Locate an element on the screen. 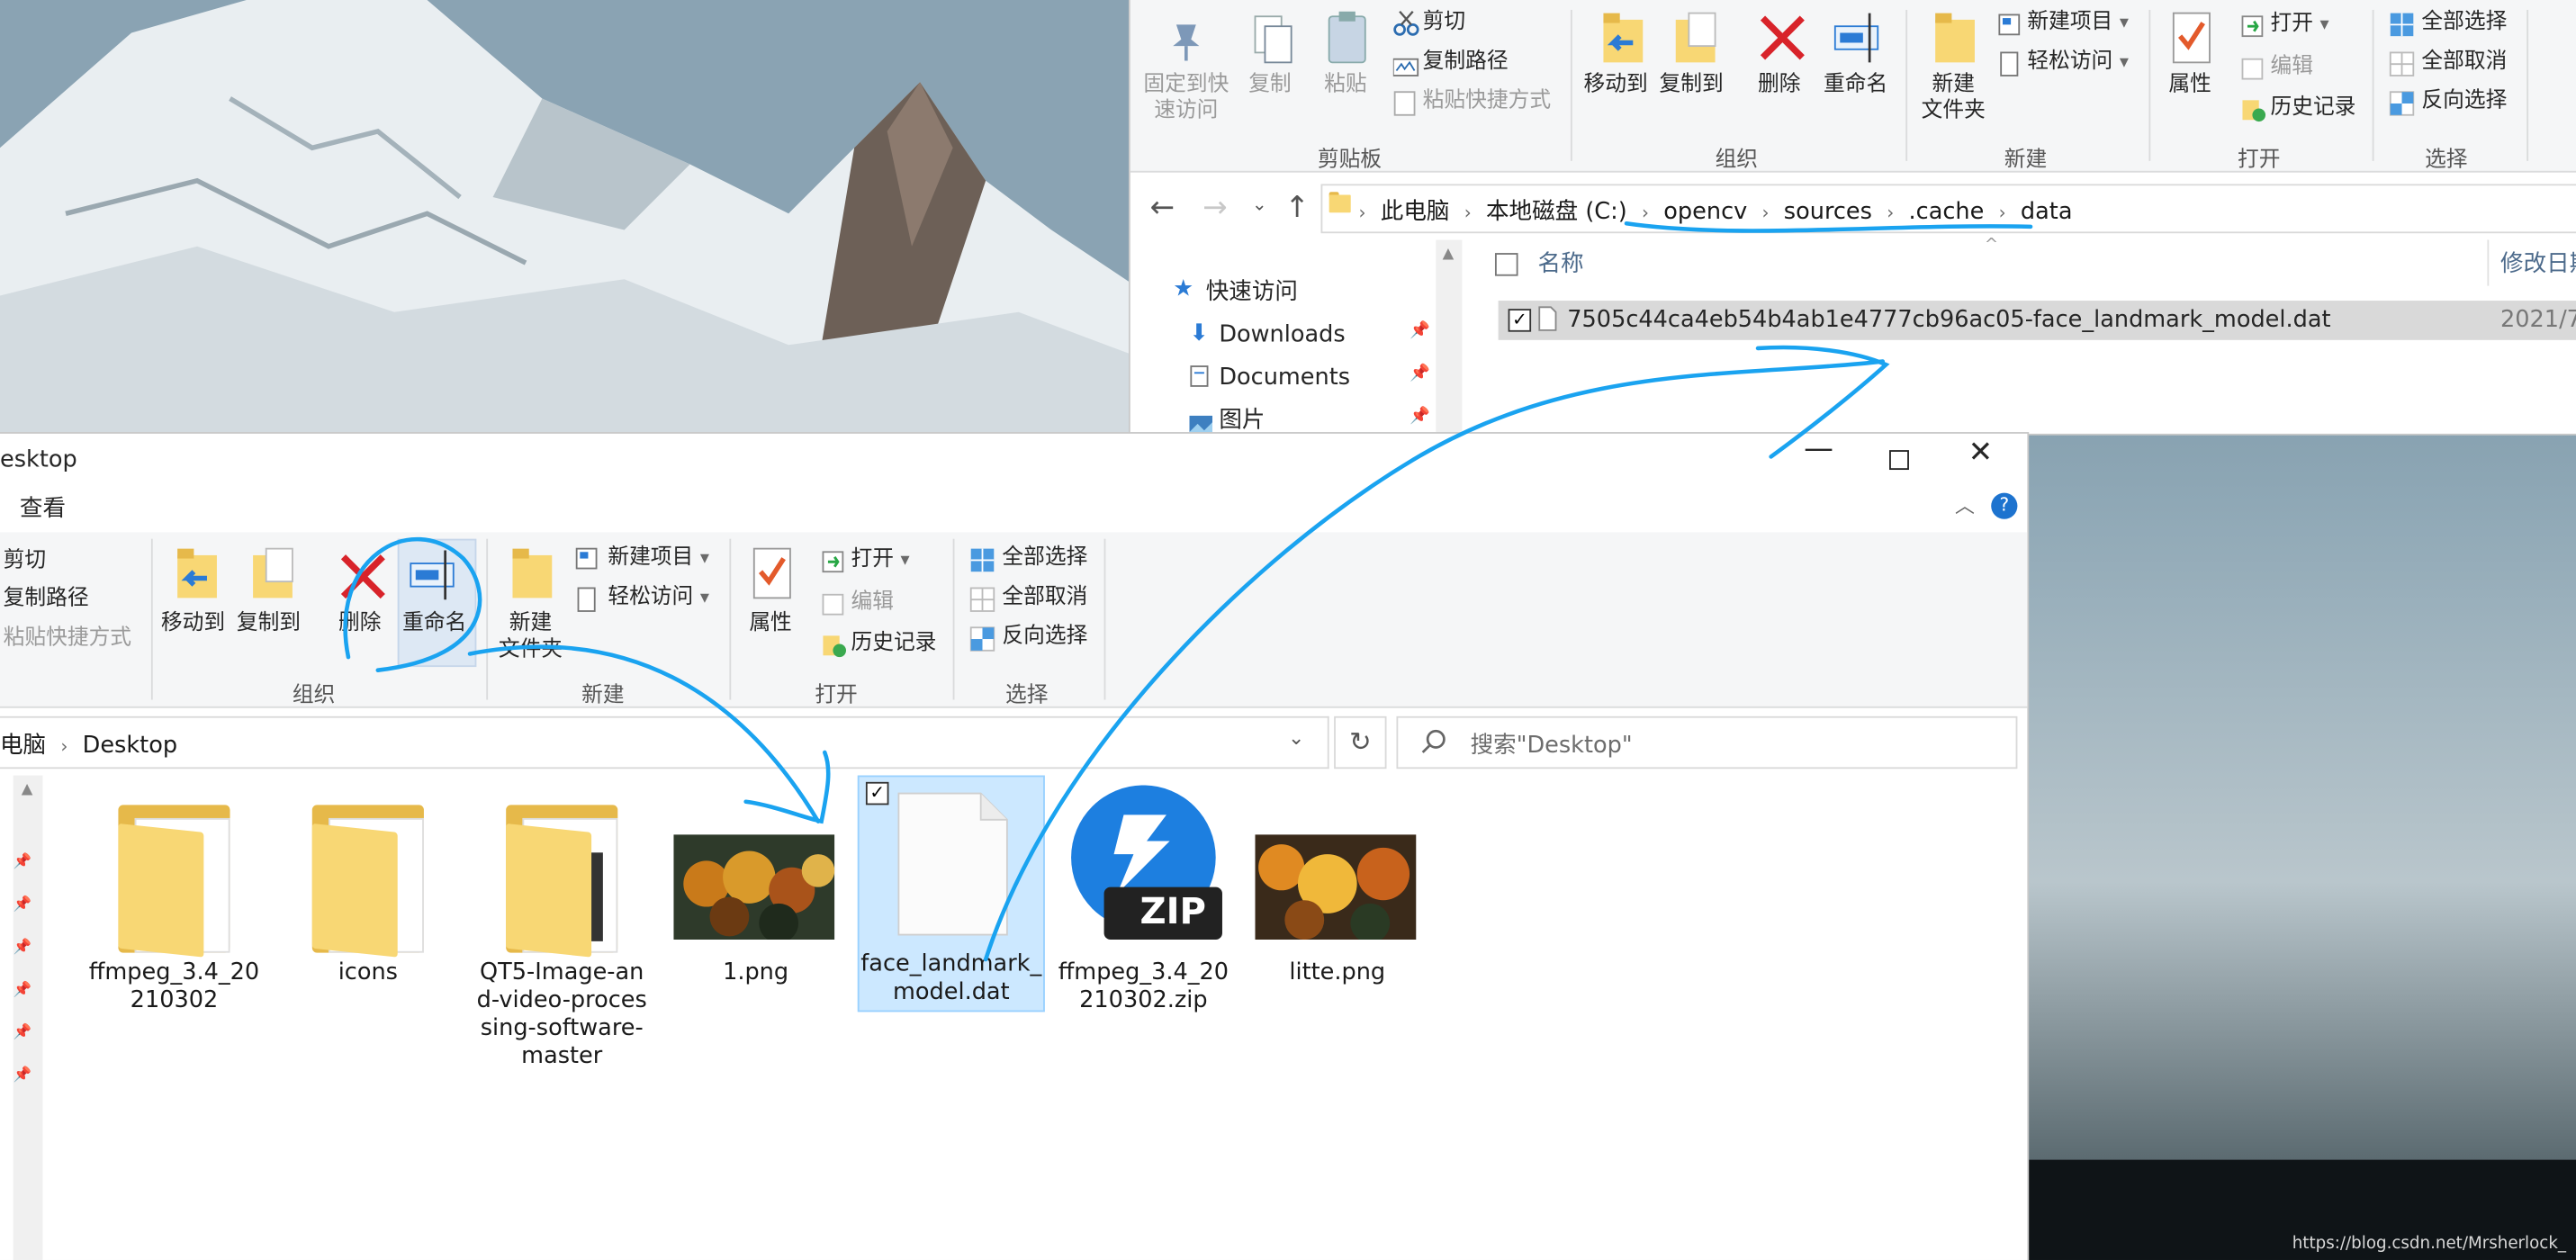 The height and width of the screenshot is (1260, 2576). list-item: icons is located at coordinates (367, 916).